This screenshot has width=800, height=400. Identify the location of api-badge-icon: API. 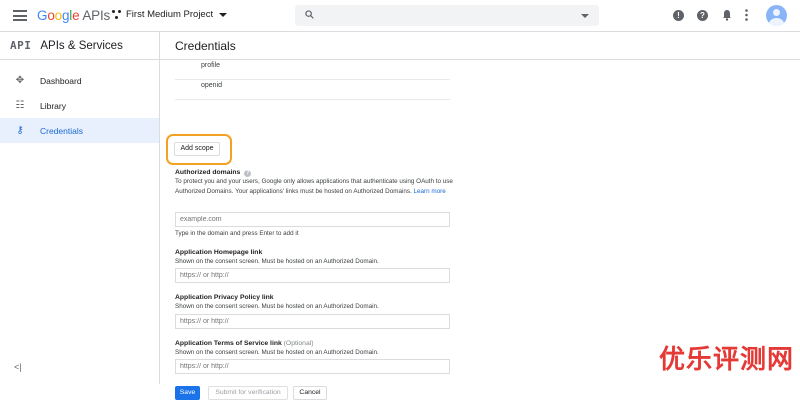
(20, 45).